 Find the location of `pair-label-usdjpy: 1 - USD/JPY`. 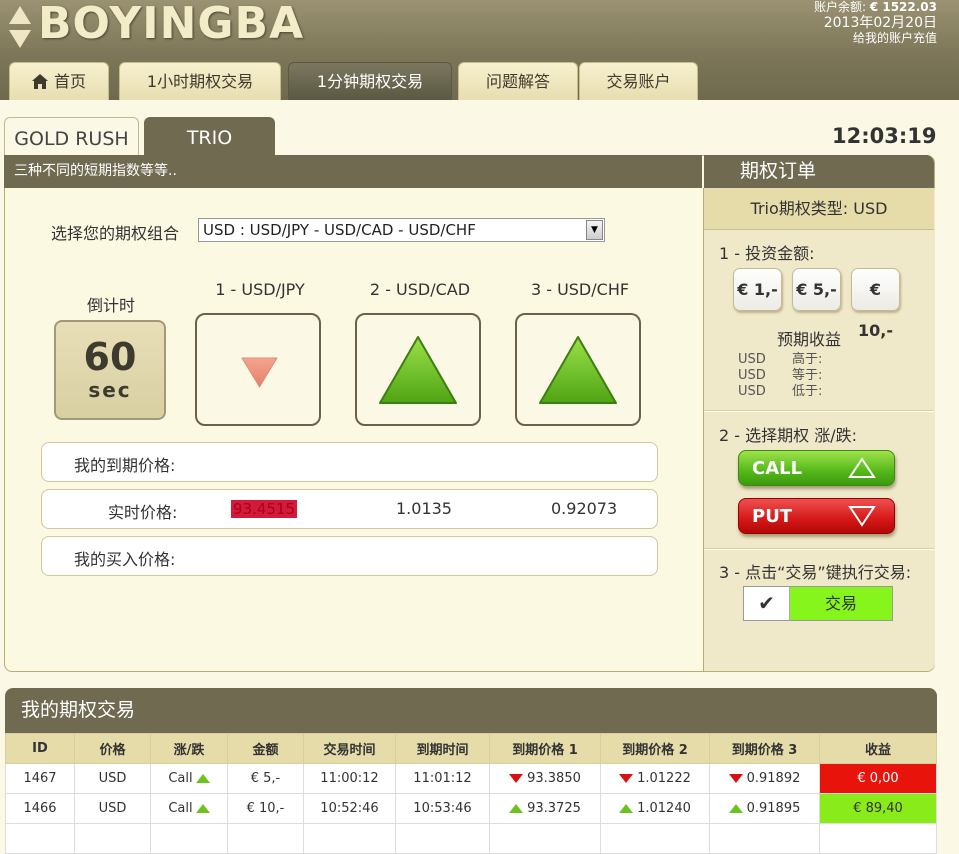

pair-label-usdjpy: 1 - USD/JPY is located at coordinates (260, 289).